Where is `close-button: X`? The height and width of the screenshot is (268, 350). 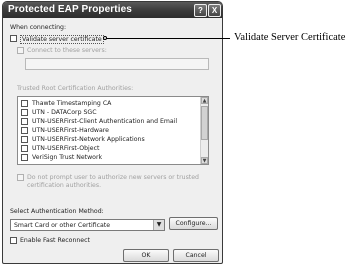
close-button: X is located at coordinates (214, 10).